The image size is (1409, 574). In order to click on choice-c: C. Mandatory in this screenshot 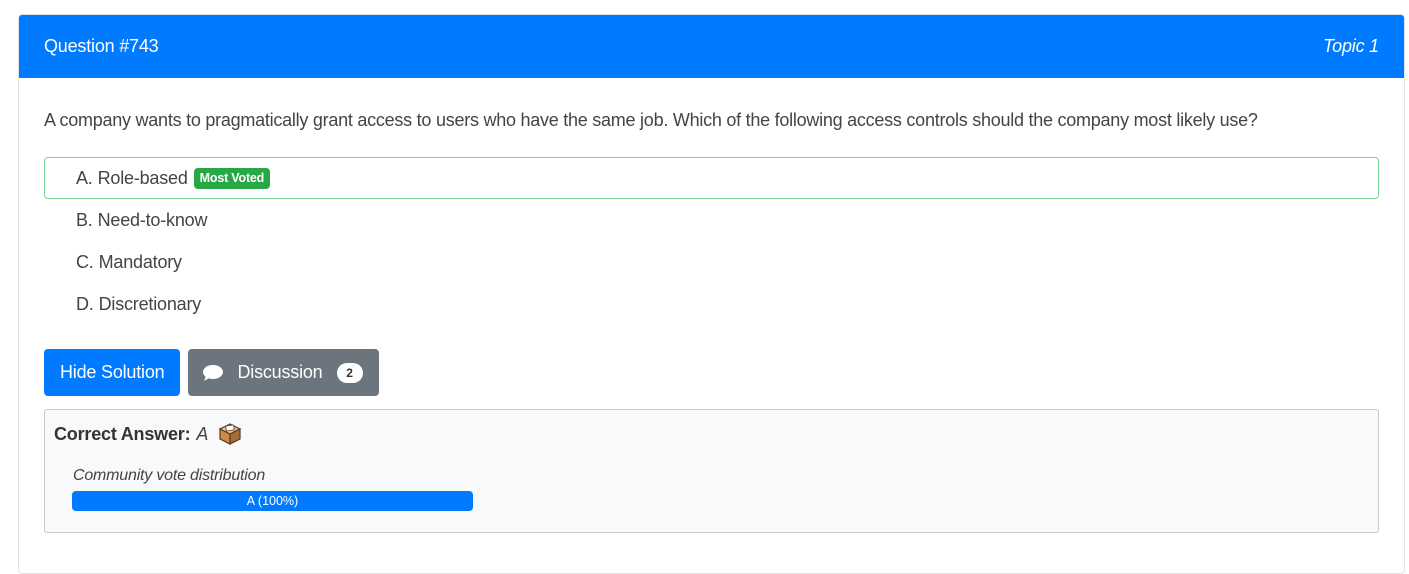, I will do `click(711, 262)`.